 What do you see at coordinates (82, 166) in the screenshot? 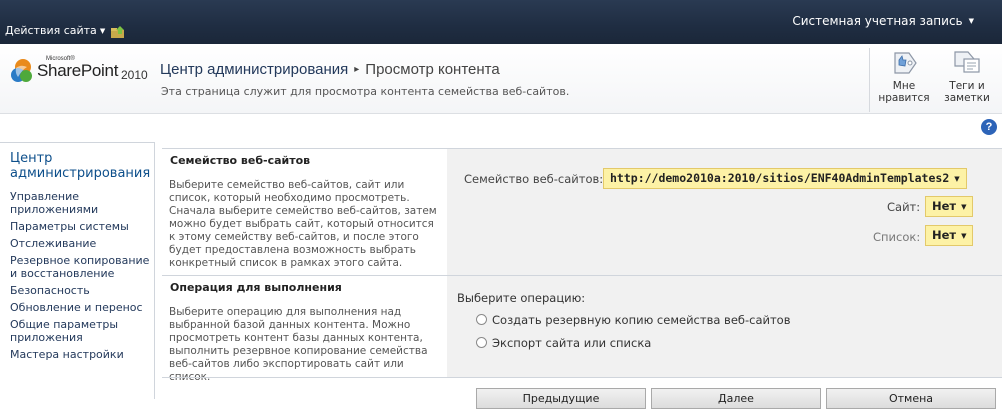
I see `nav-heading-central-admin: Центр администрирования` at bounding box center [82, 166].